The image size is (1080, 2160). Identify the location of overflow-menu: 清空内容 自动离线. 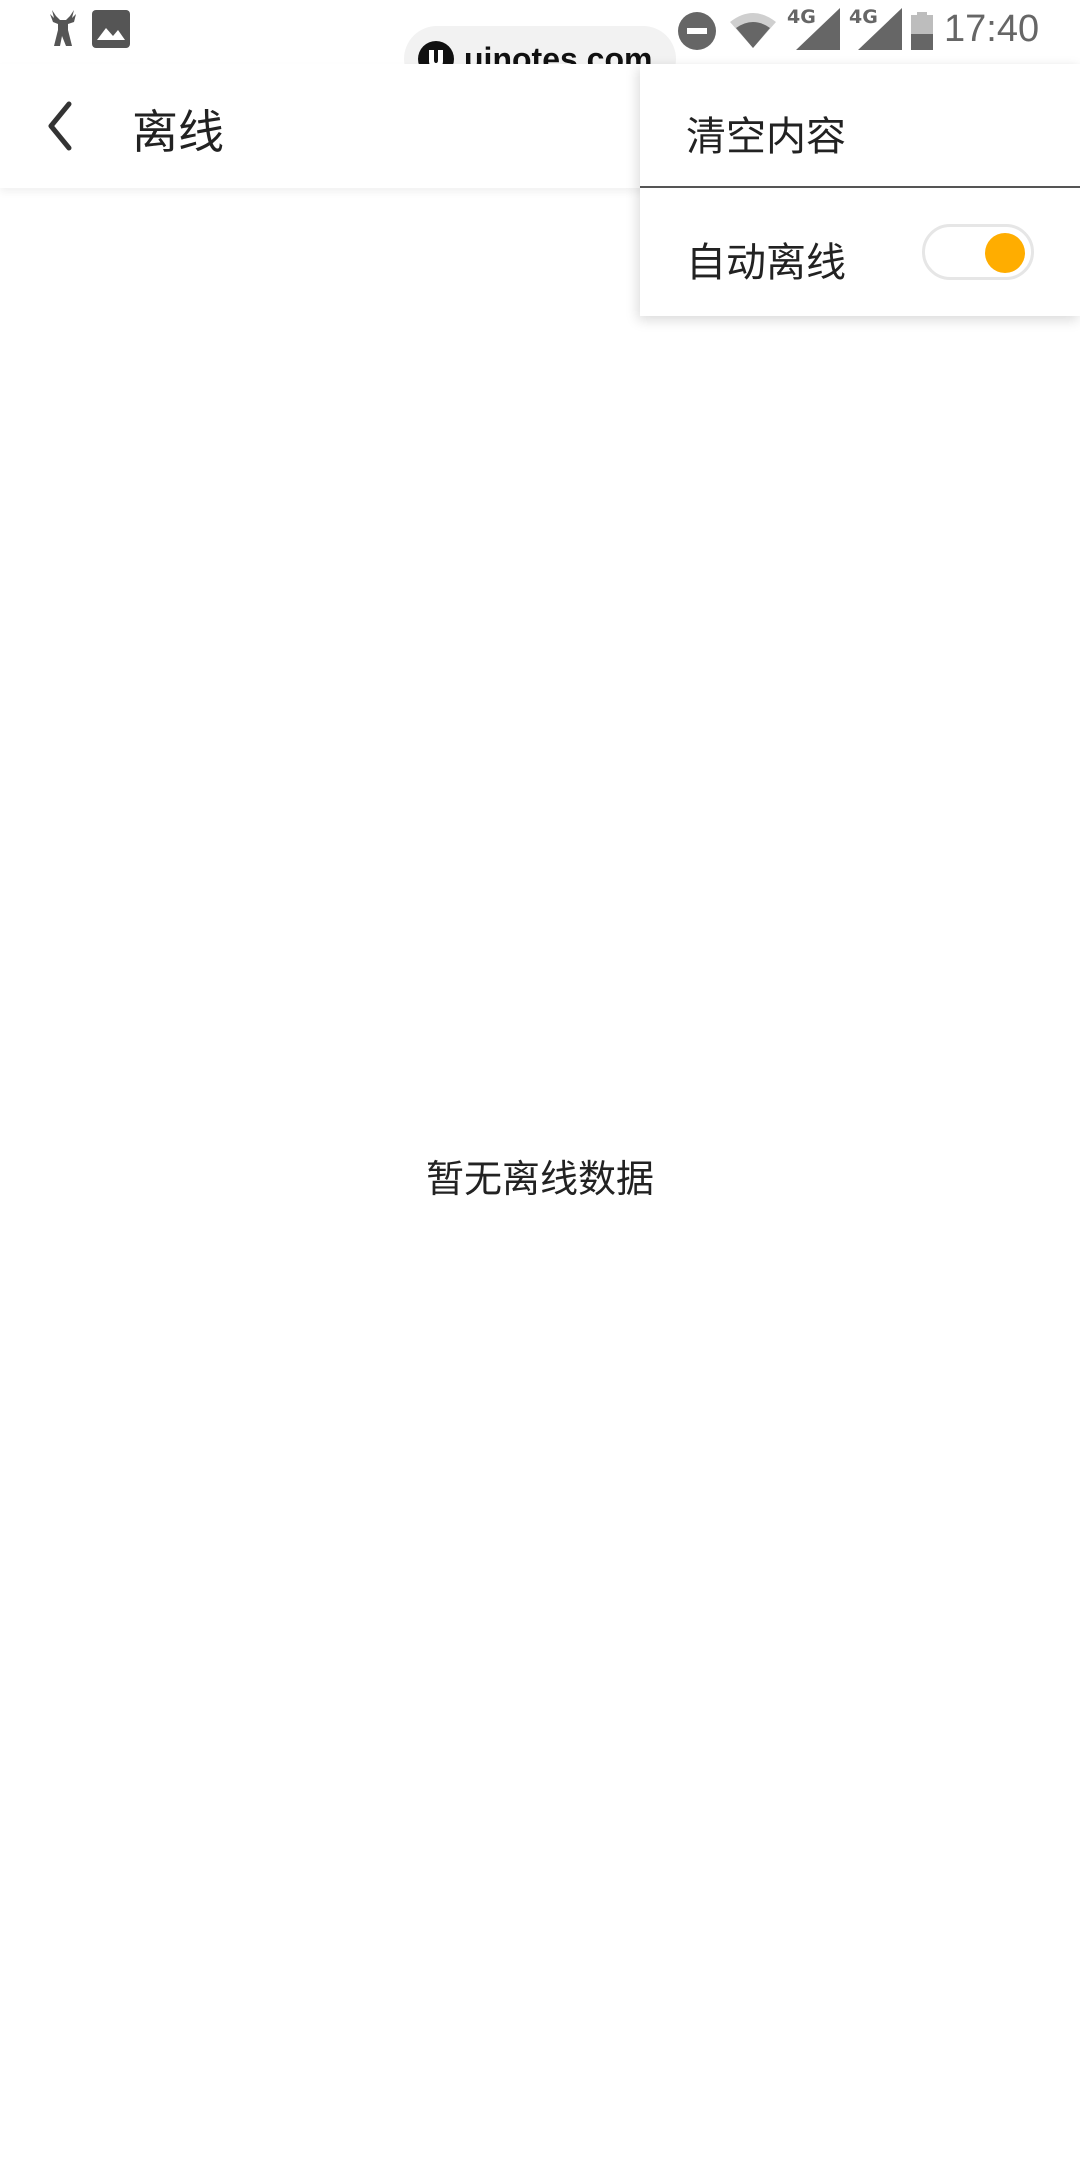
(860, 190).